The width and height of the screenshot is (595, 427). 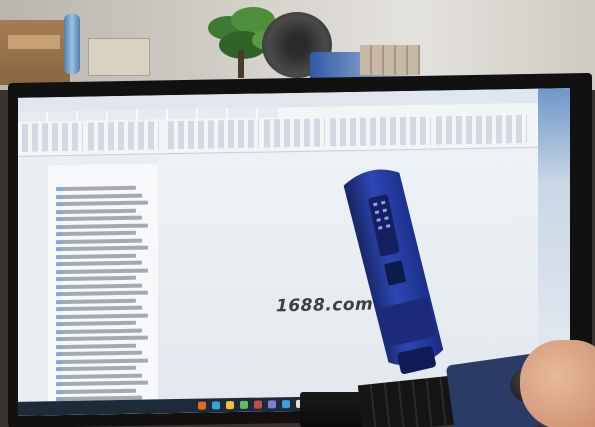 What do you see at coordinates (325, 305) in the screenshot?
I see `watermark: 1688.com` at bounding box center [325, 305].